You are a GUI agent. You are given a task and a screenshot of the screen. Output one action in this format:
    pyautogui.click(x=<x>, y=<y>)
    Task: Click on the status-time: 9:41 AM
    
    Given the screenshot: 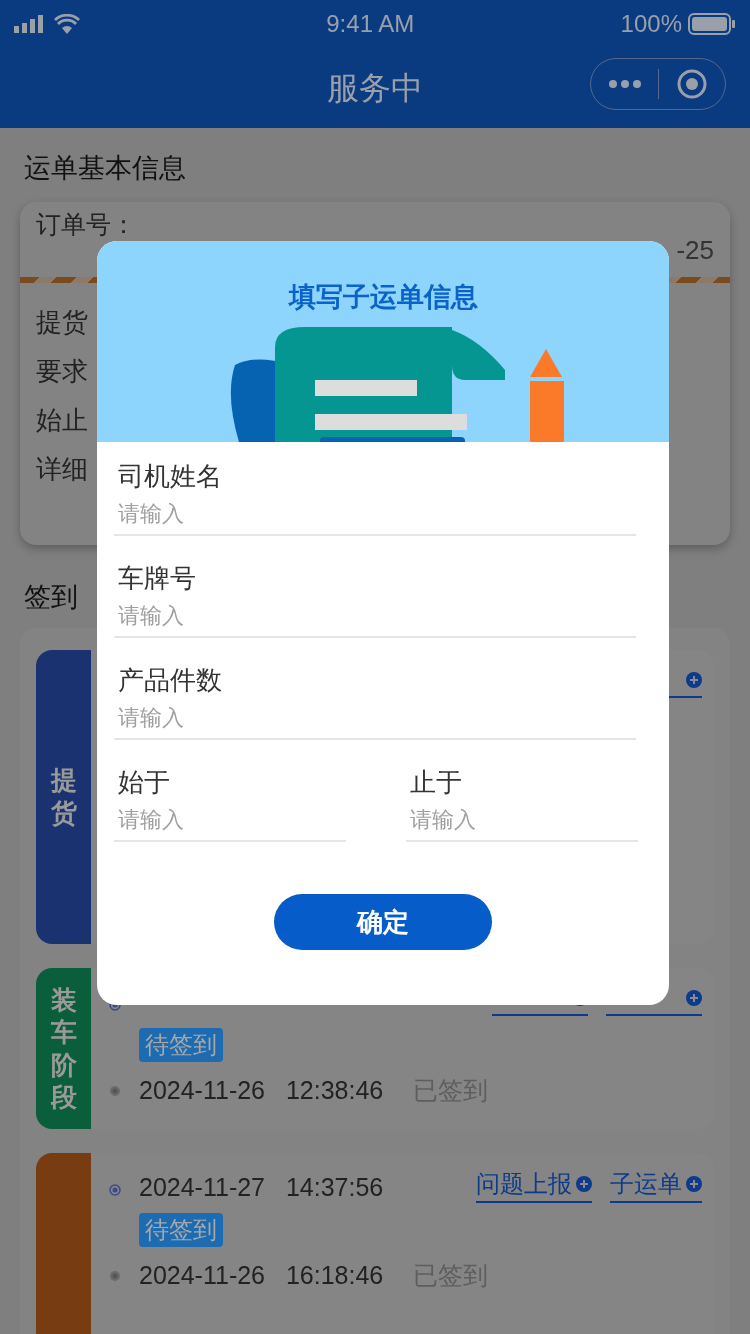 What is the action you would take?
    pyautogui.click(x=370, y=24)
    